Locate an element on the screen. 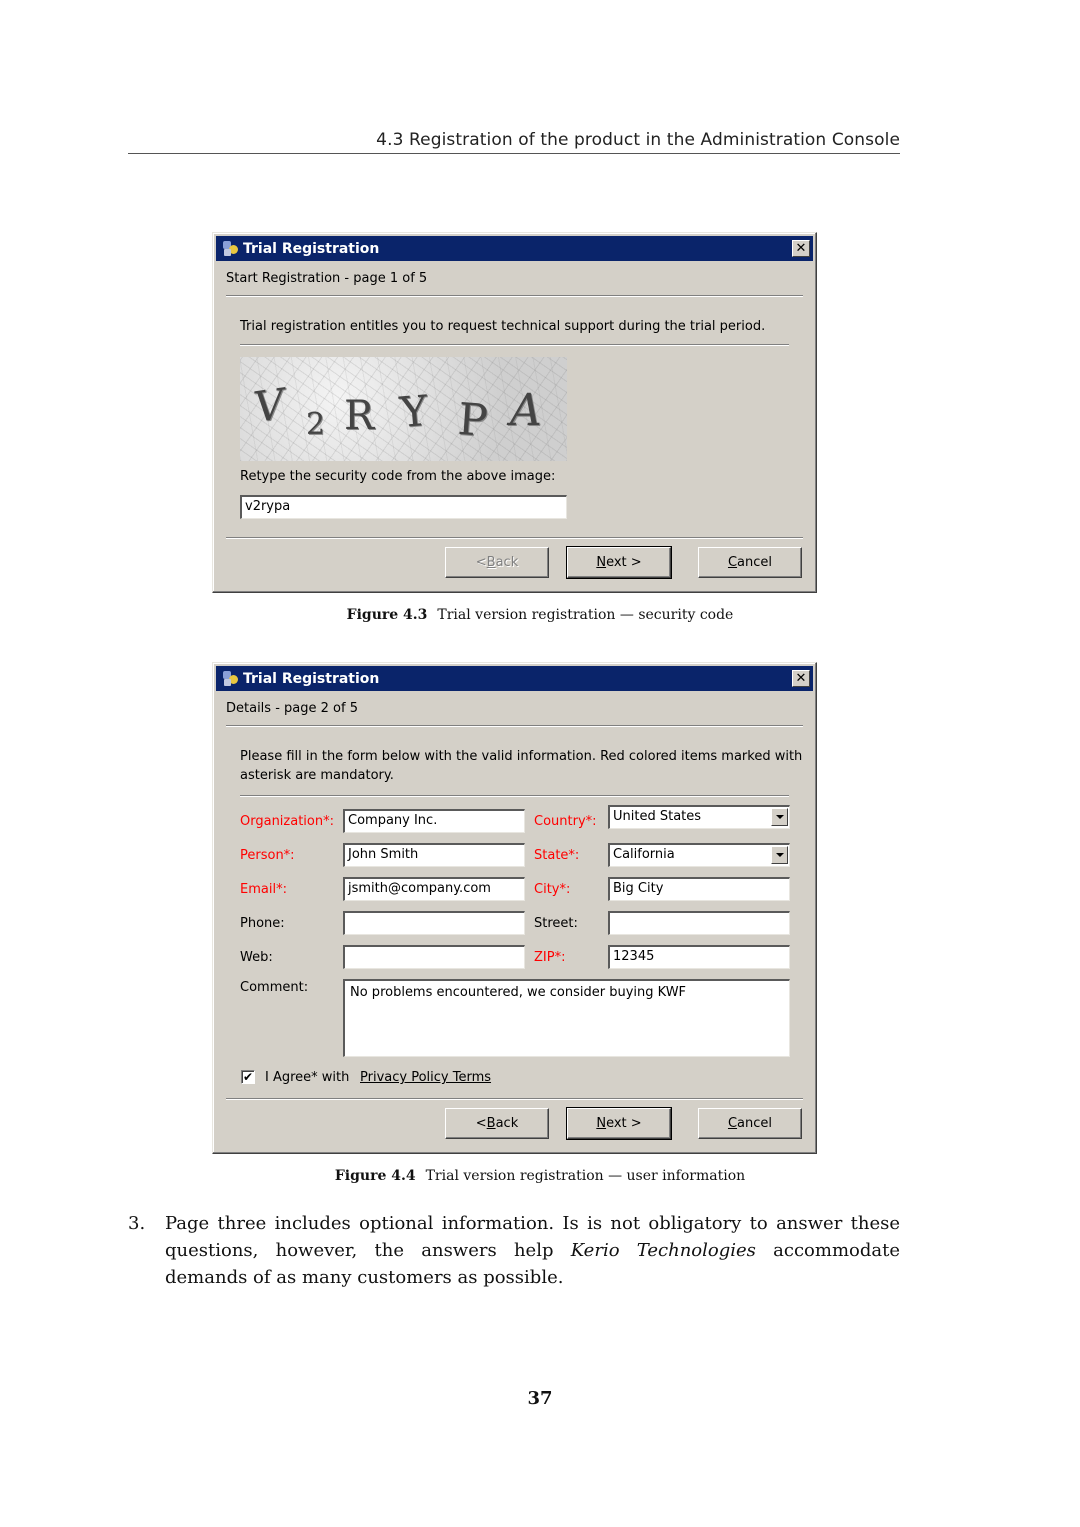  state-label: State*: is located at coordinates (557, 855).